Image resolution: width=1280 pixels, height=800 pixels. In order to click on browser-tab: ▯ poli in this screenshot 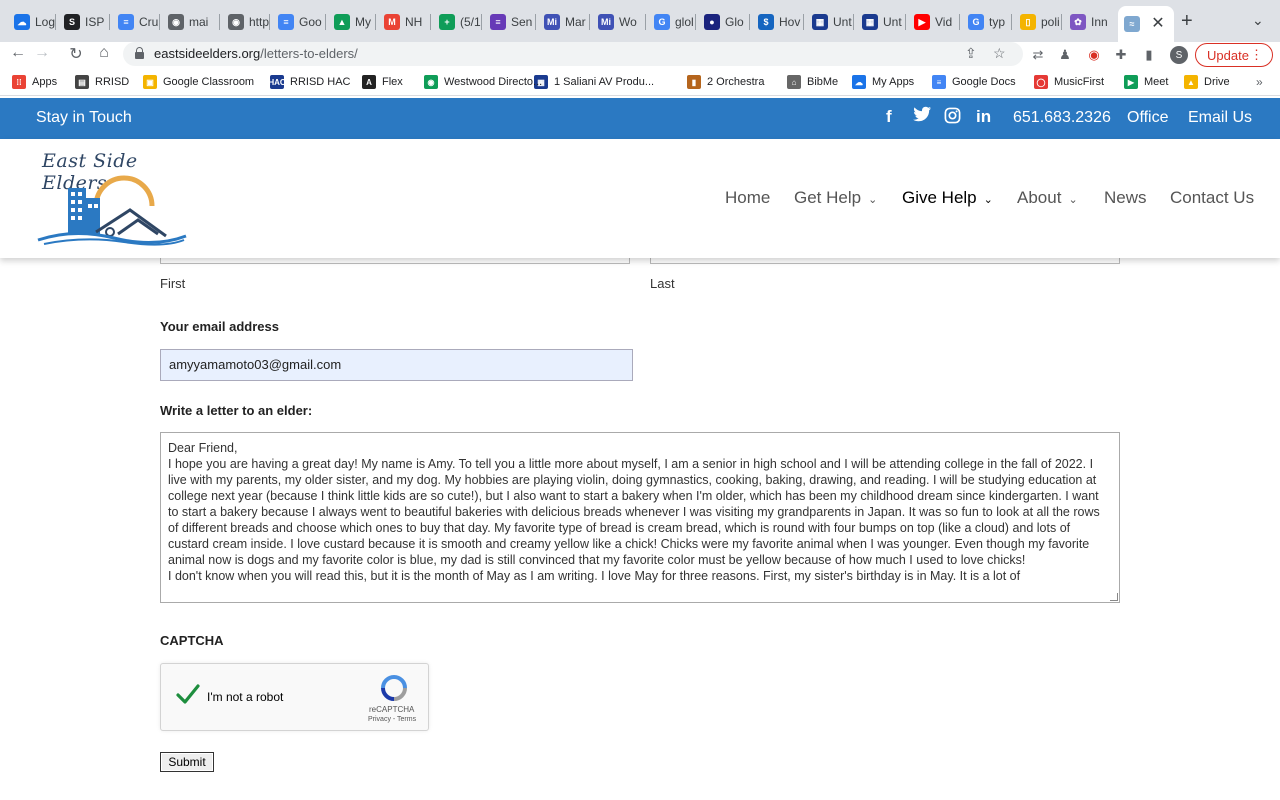, I will do `click(1038, 22)`.